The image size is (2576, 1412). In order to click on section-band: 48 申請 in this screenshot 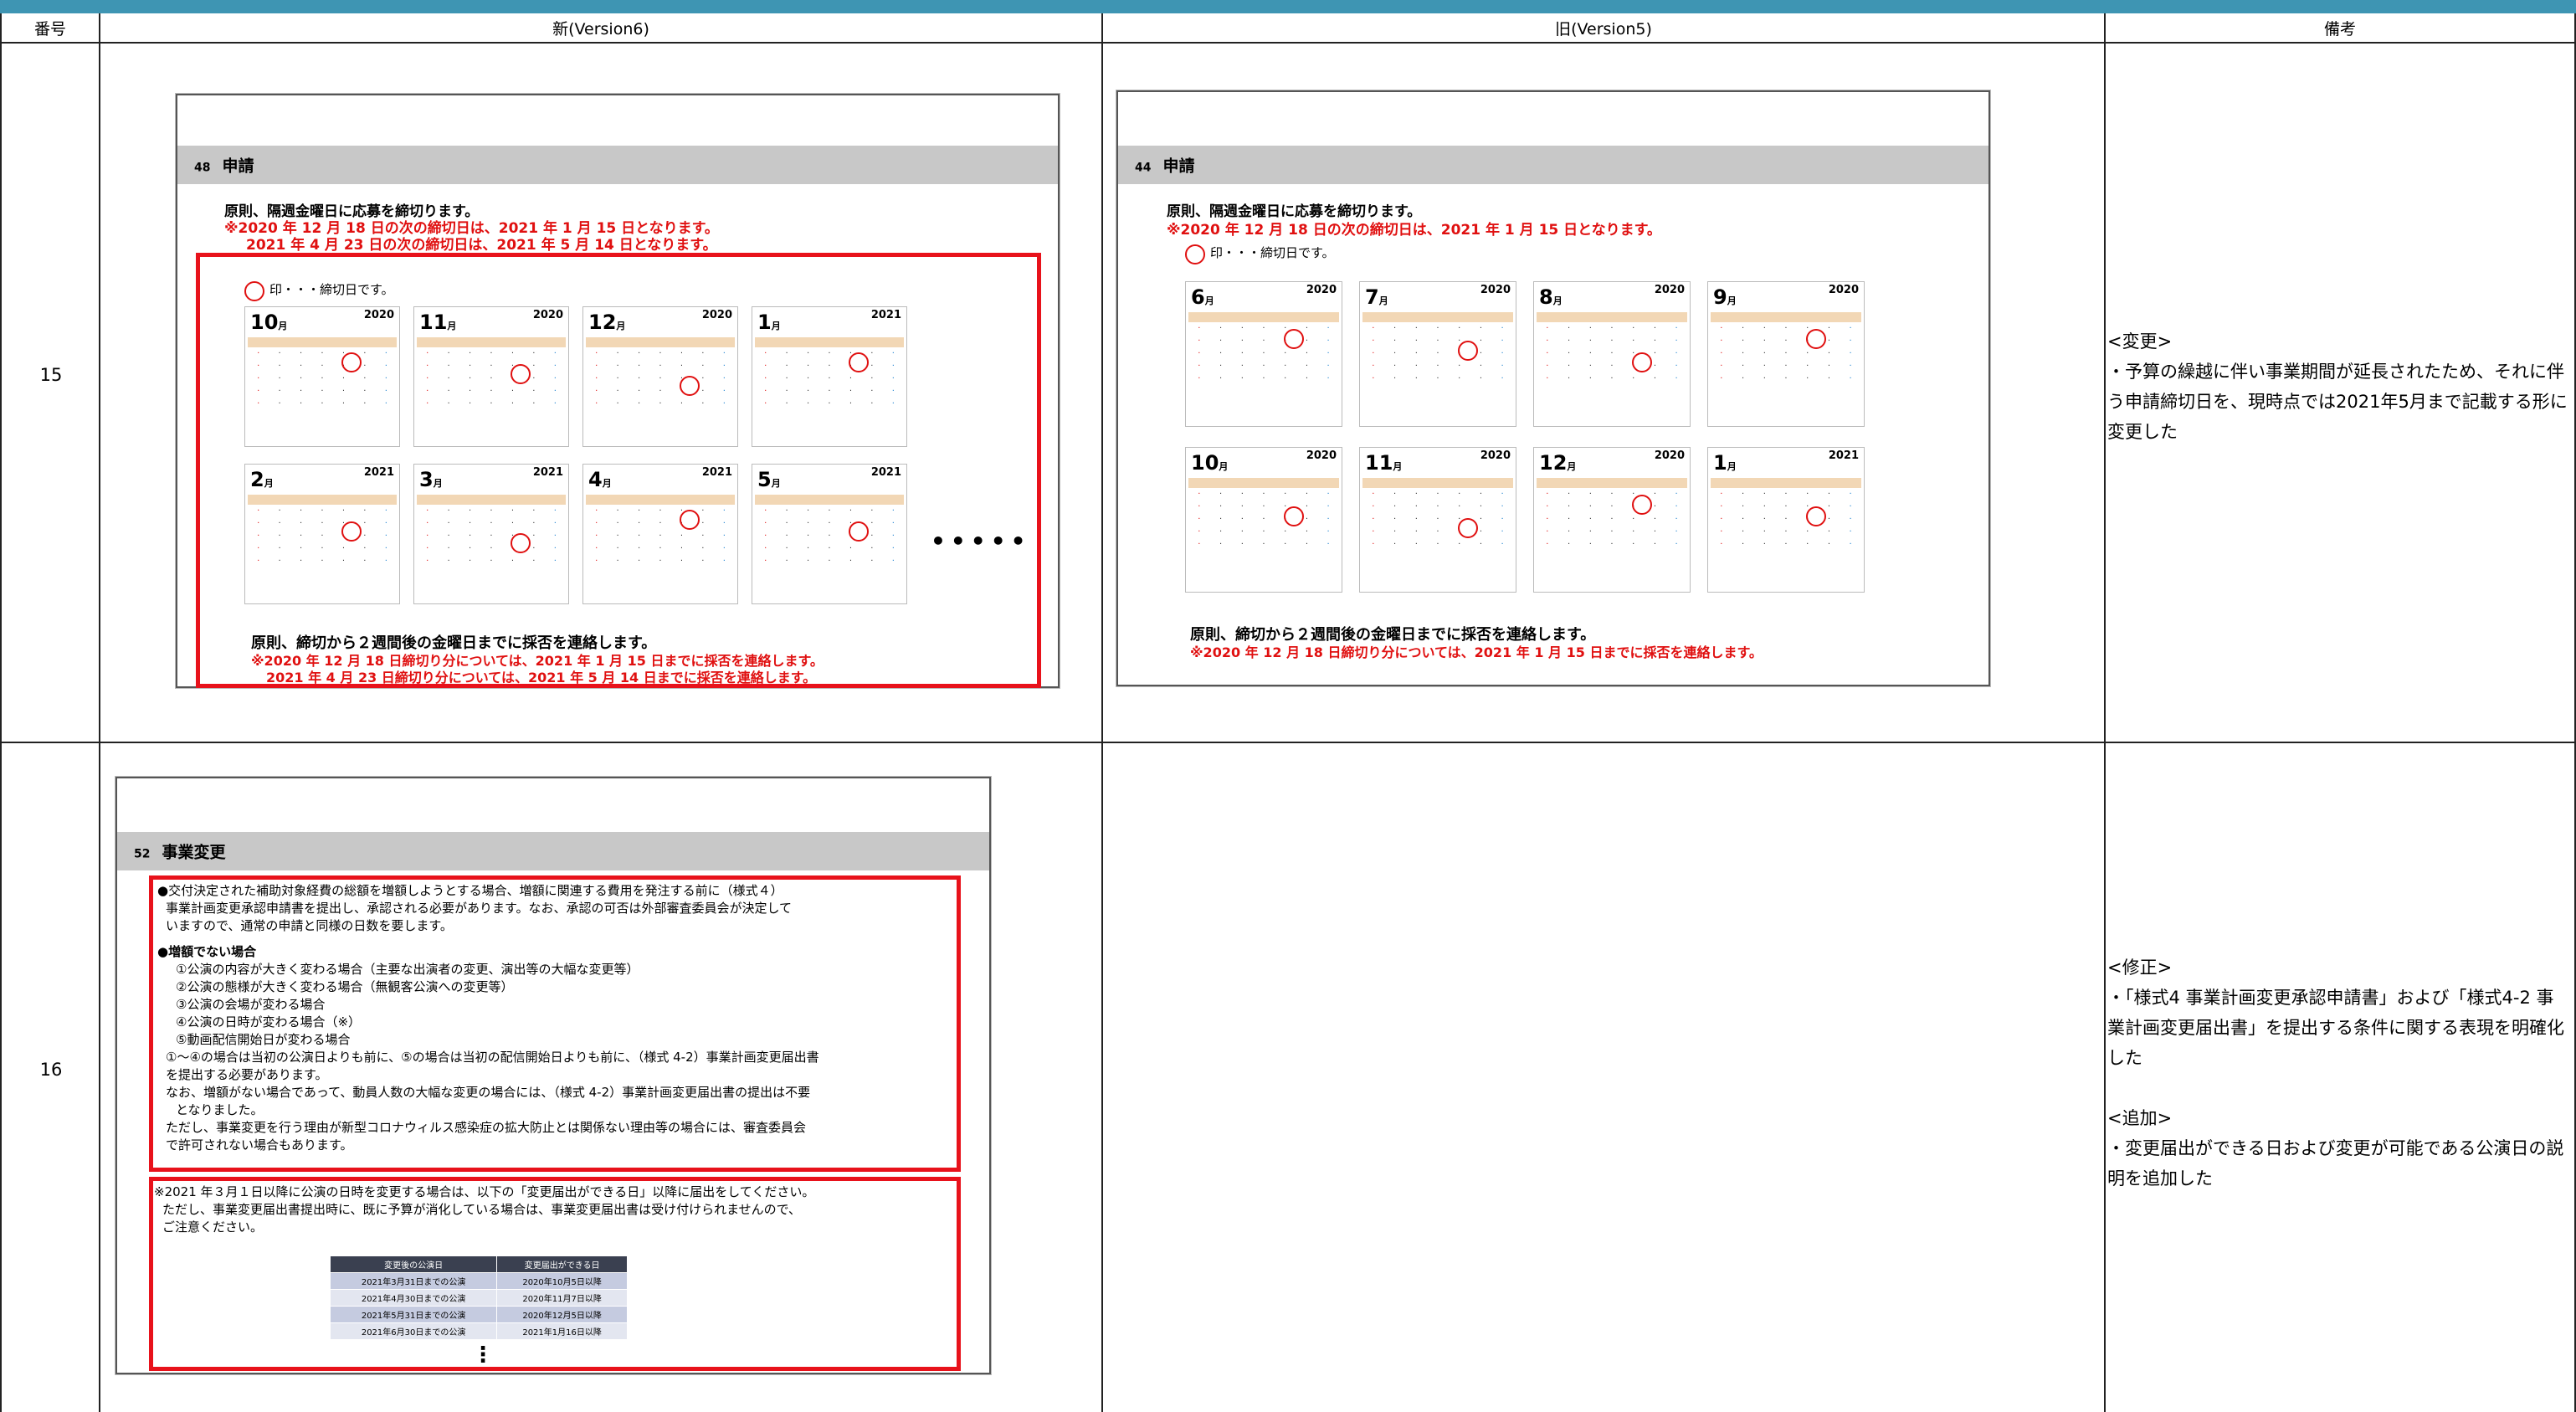, I will do `click(617, 165)`.